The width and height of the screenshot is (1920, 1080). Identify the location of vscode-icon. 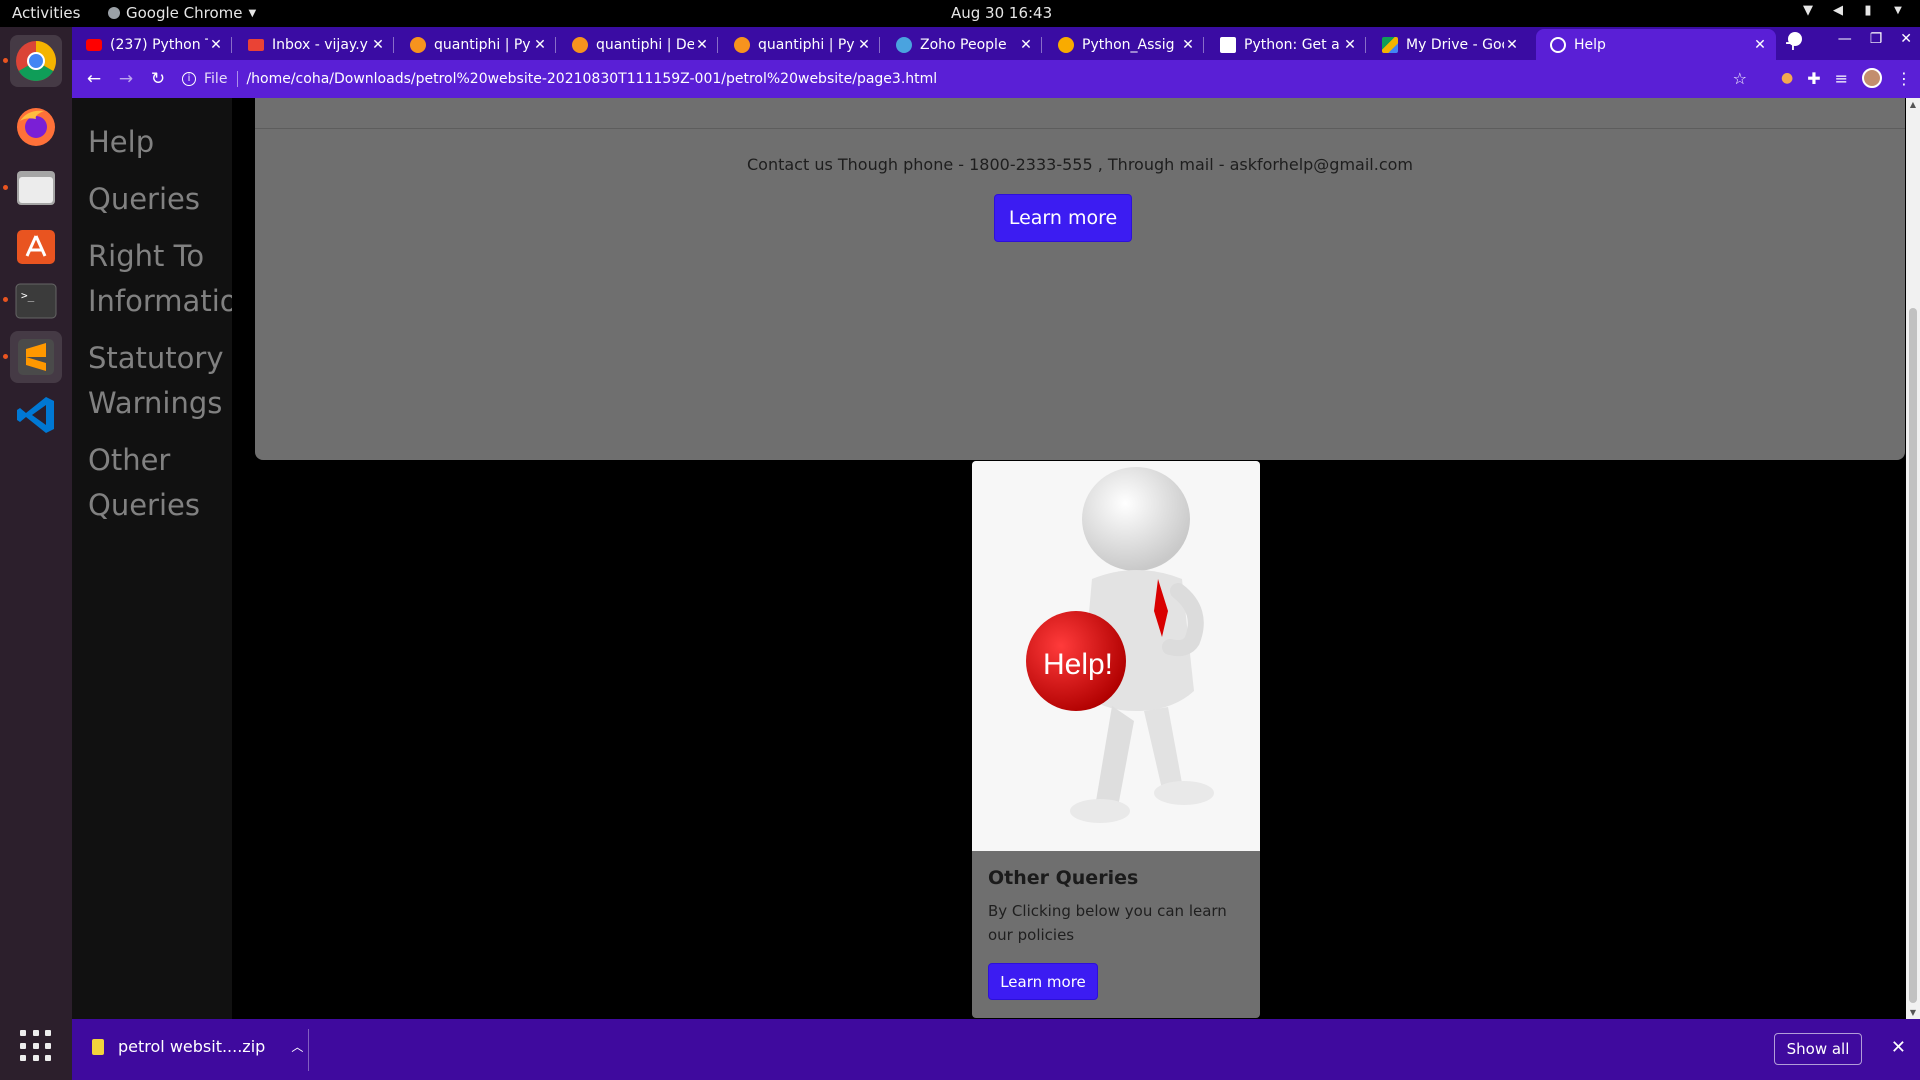
(35, 415).